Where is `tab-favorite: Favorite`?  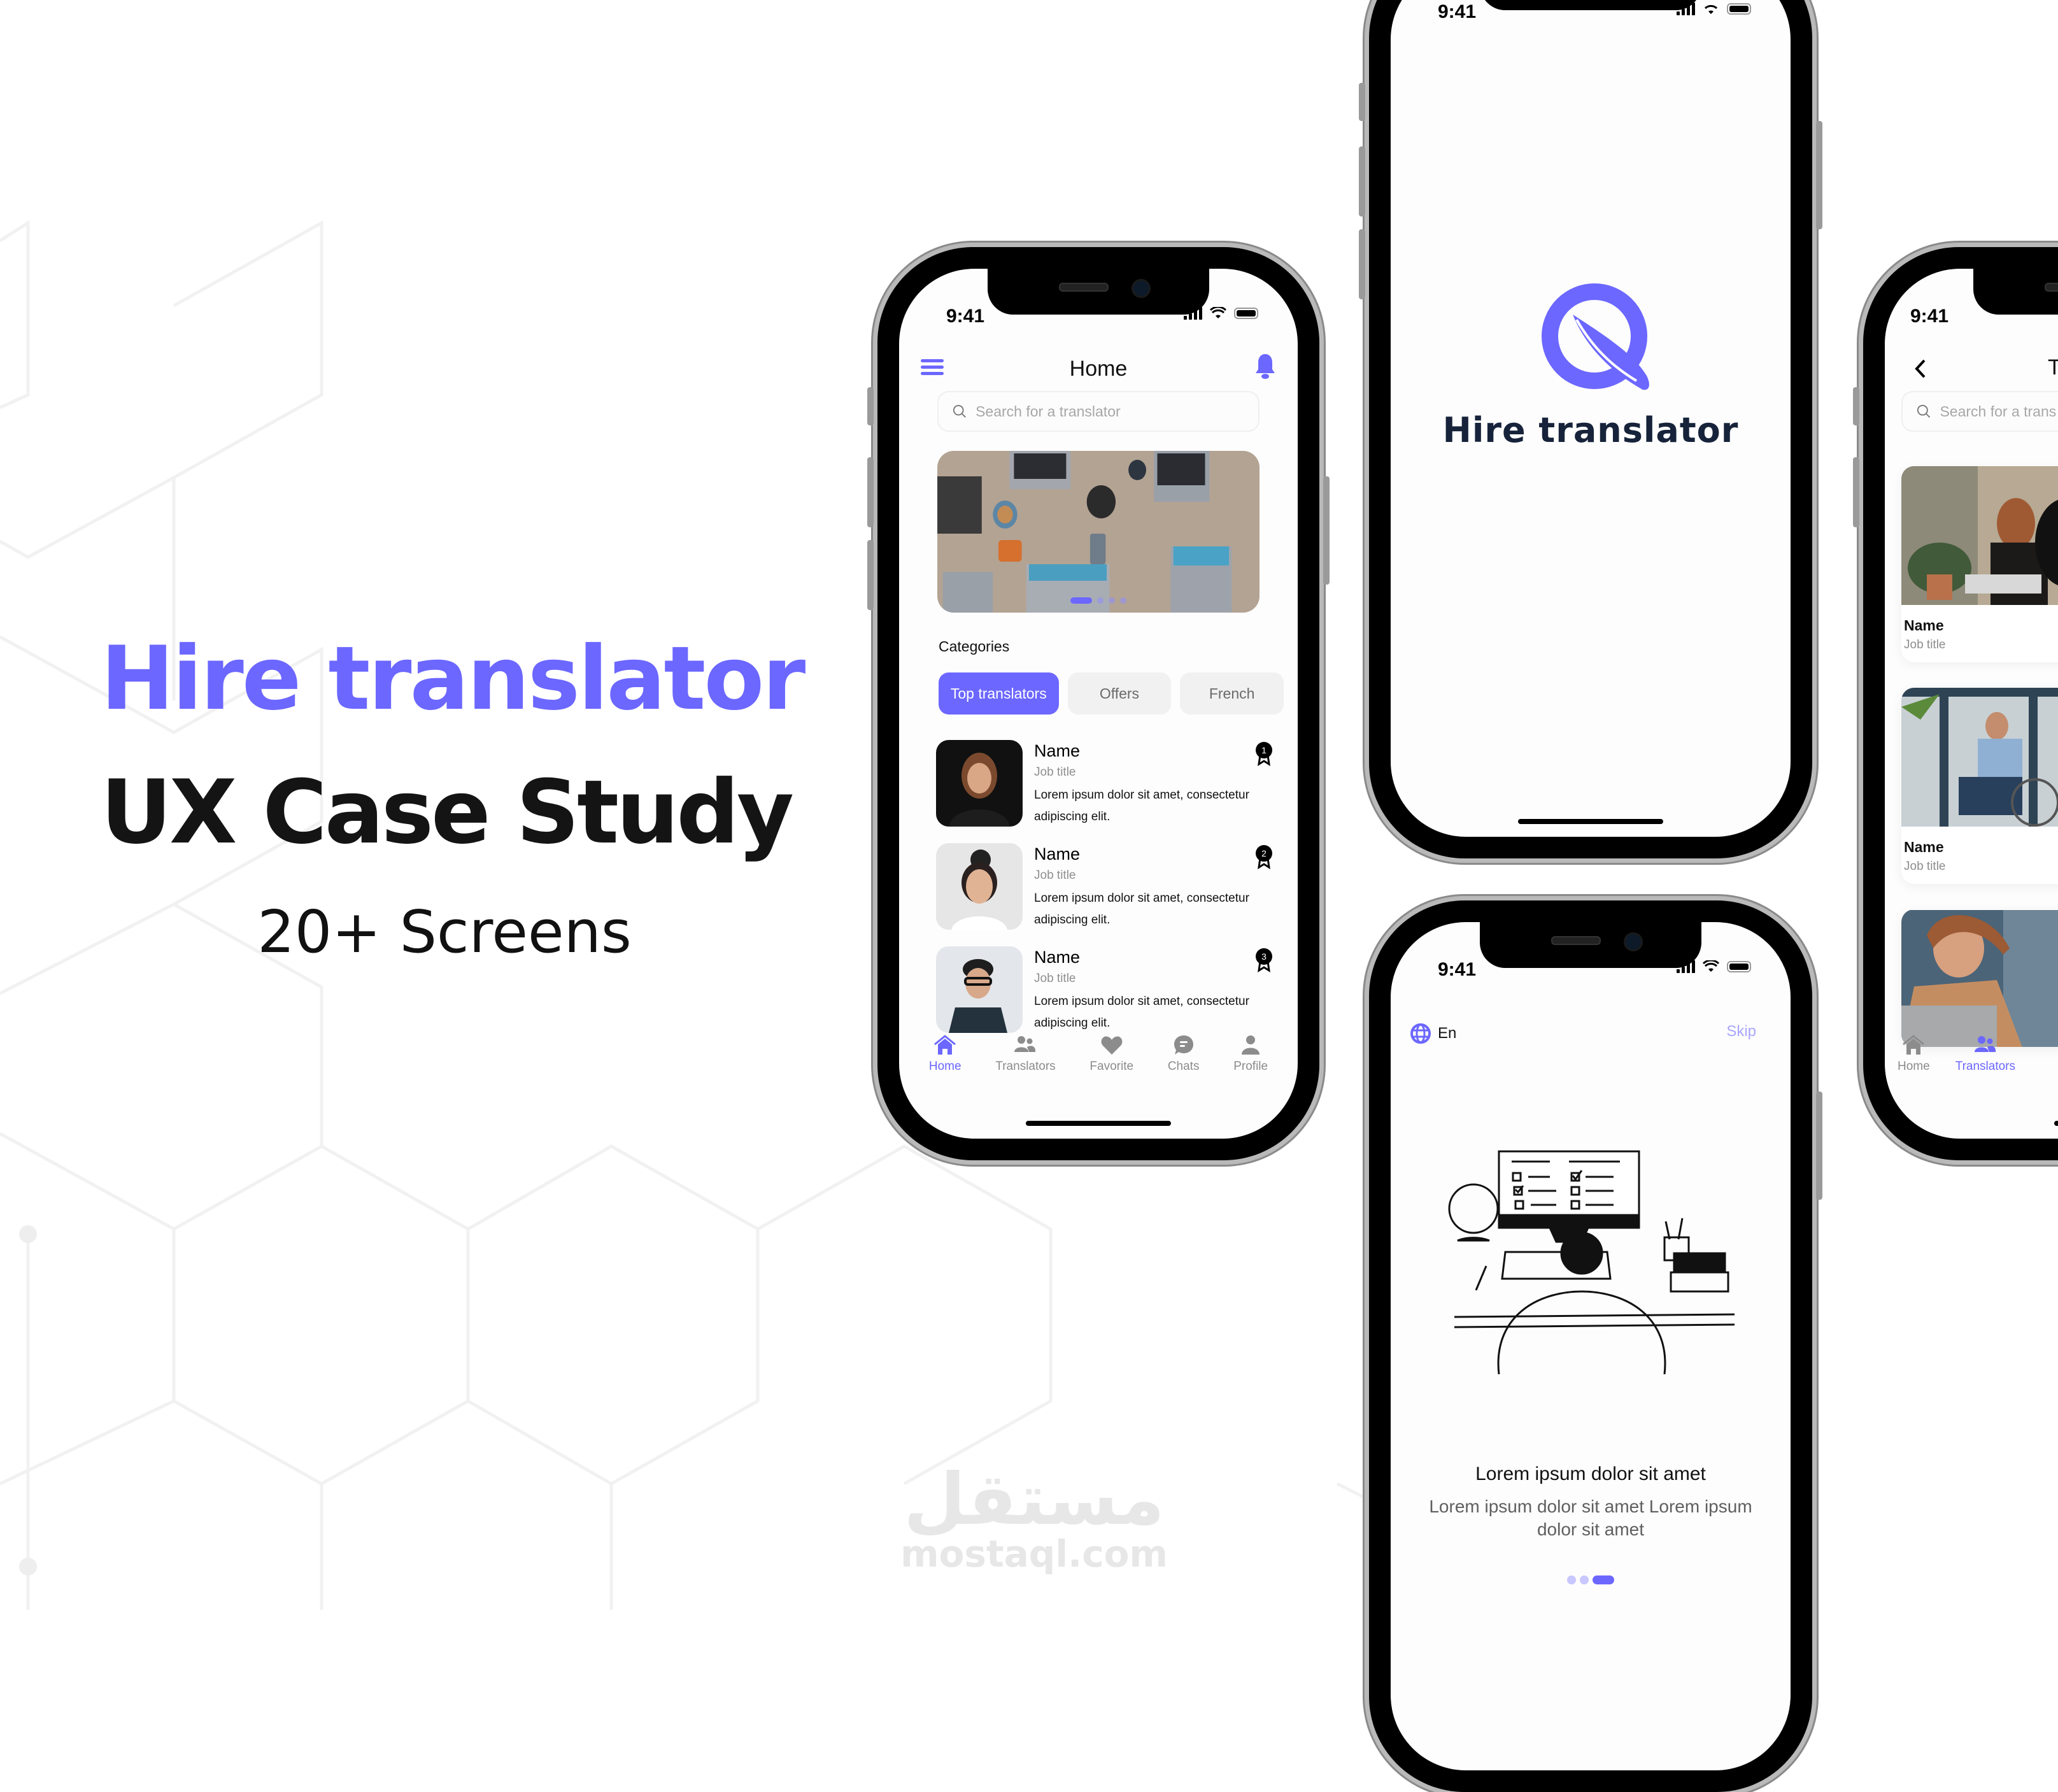
tab-favorite: Favorite is located at coordinates (1111, 1063).